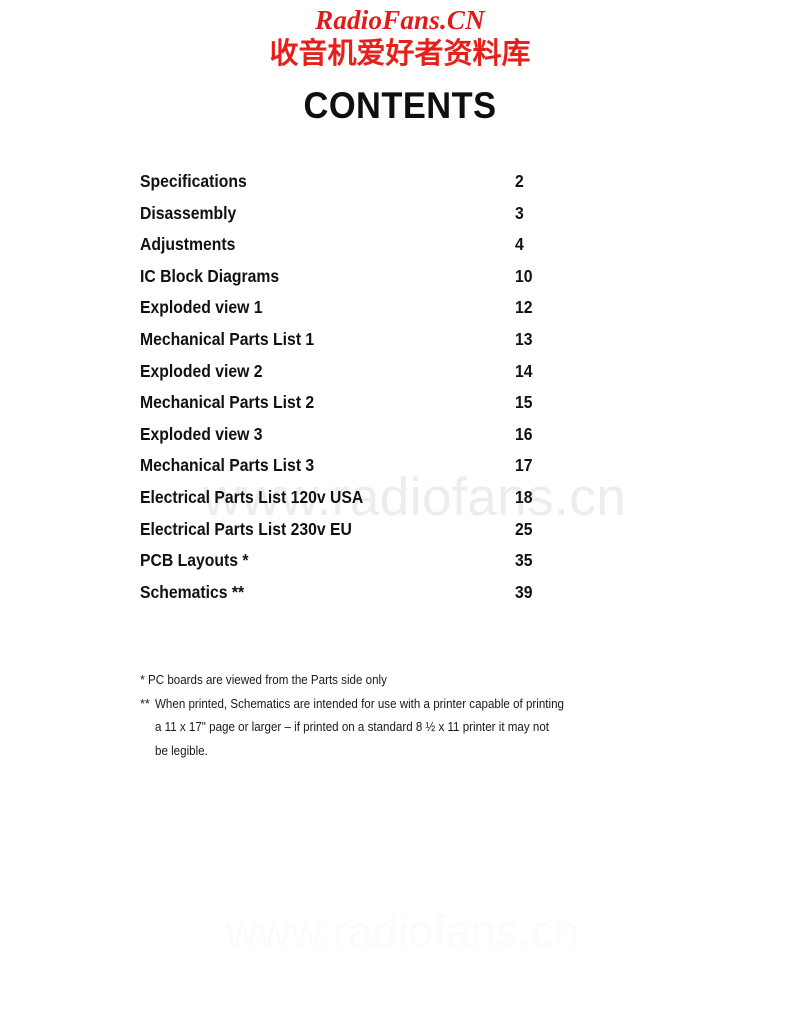 Image resolution: width=800 pixels, height=1036 pixels. Describe the element at coordinates (519, 244) in the screenshot. I see `toc-entry-page: 4` at that location.